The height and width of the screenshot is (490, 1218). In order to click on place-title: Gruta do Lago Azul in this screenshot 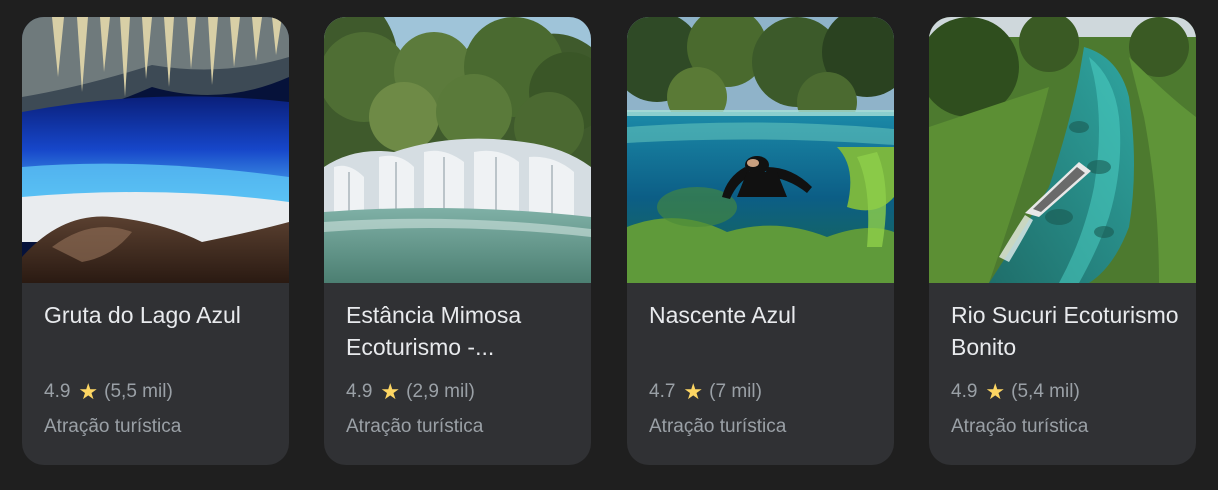, I will do `click(160, 315)`.